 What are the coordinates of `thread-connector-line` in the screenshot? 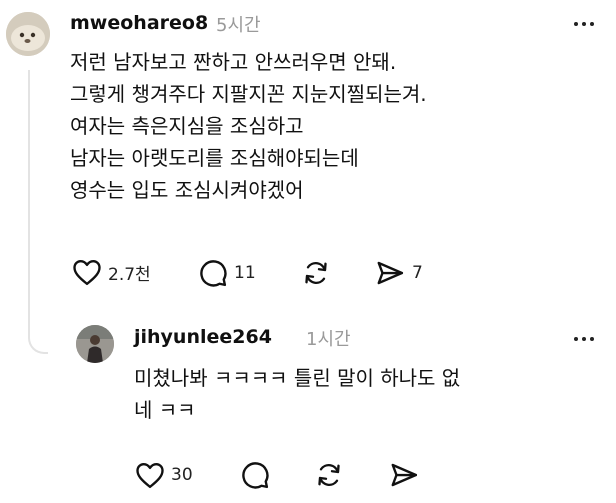 It's located at (38, 212).